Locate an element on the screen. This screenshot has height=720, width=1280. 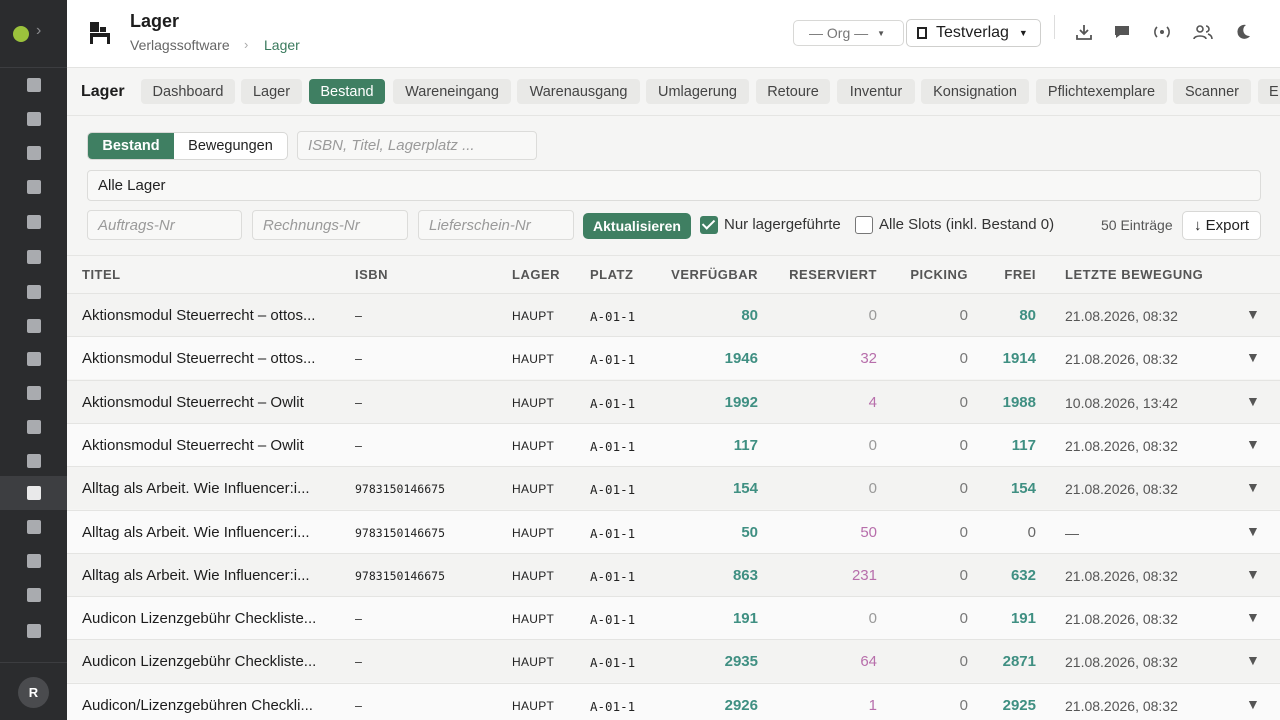
feather-icon-glyph is located at coordinates (33, 222).